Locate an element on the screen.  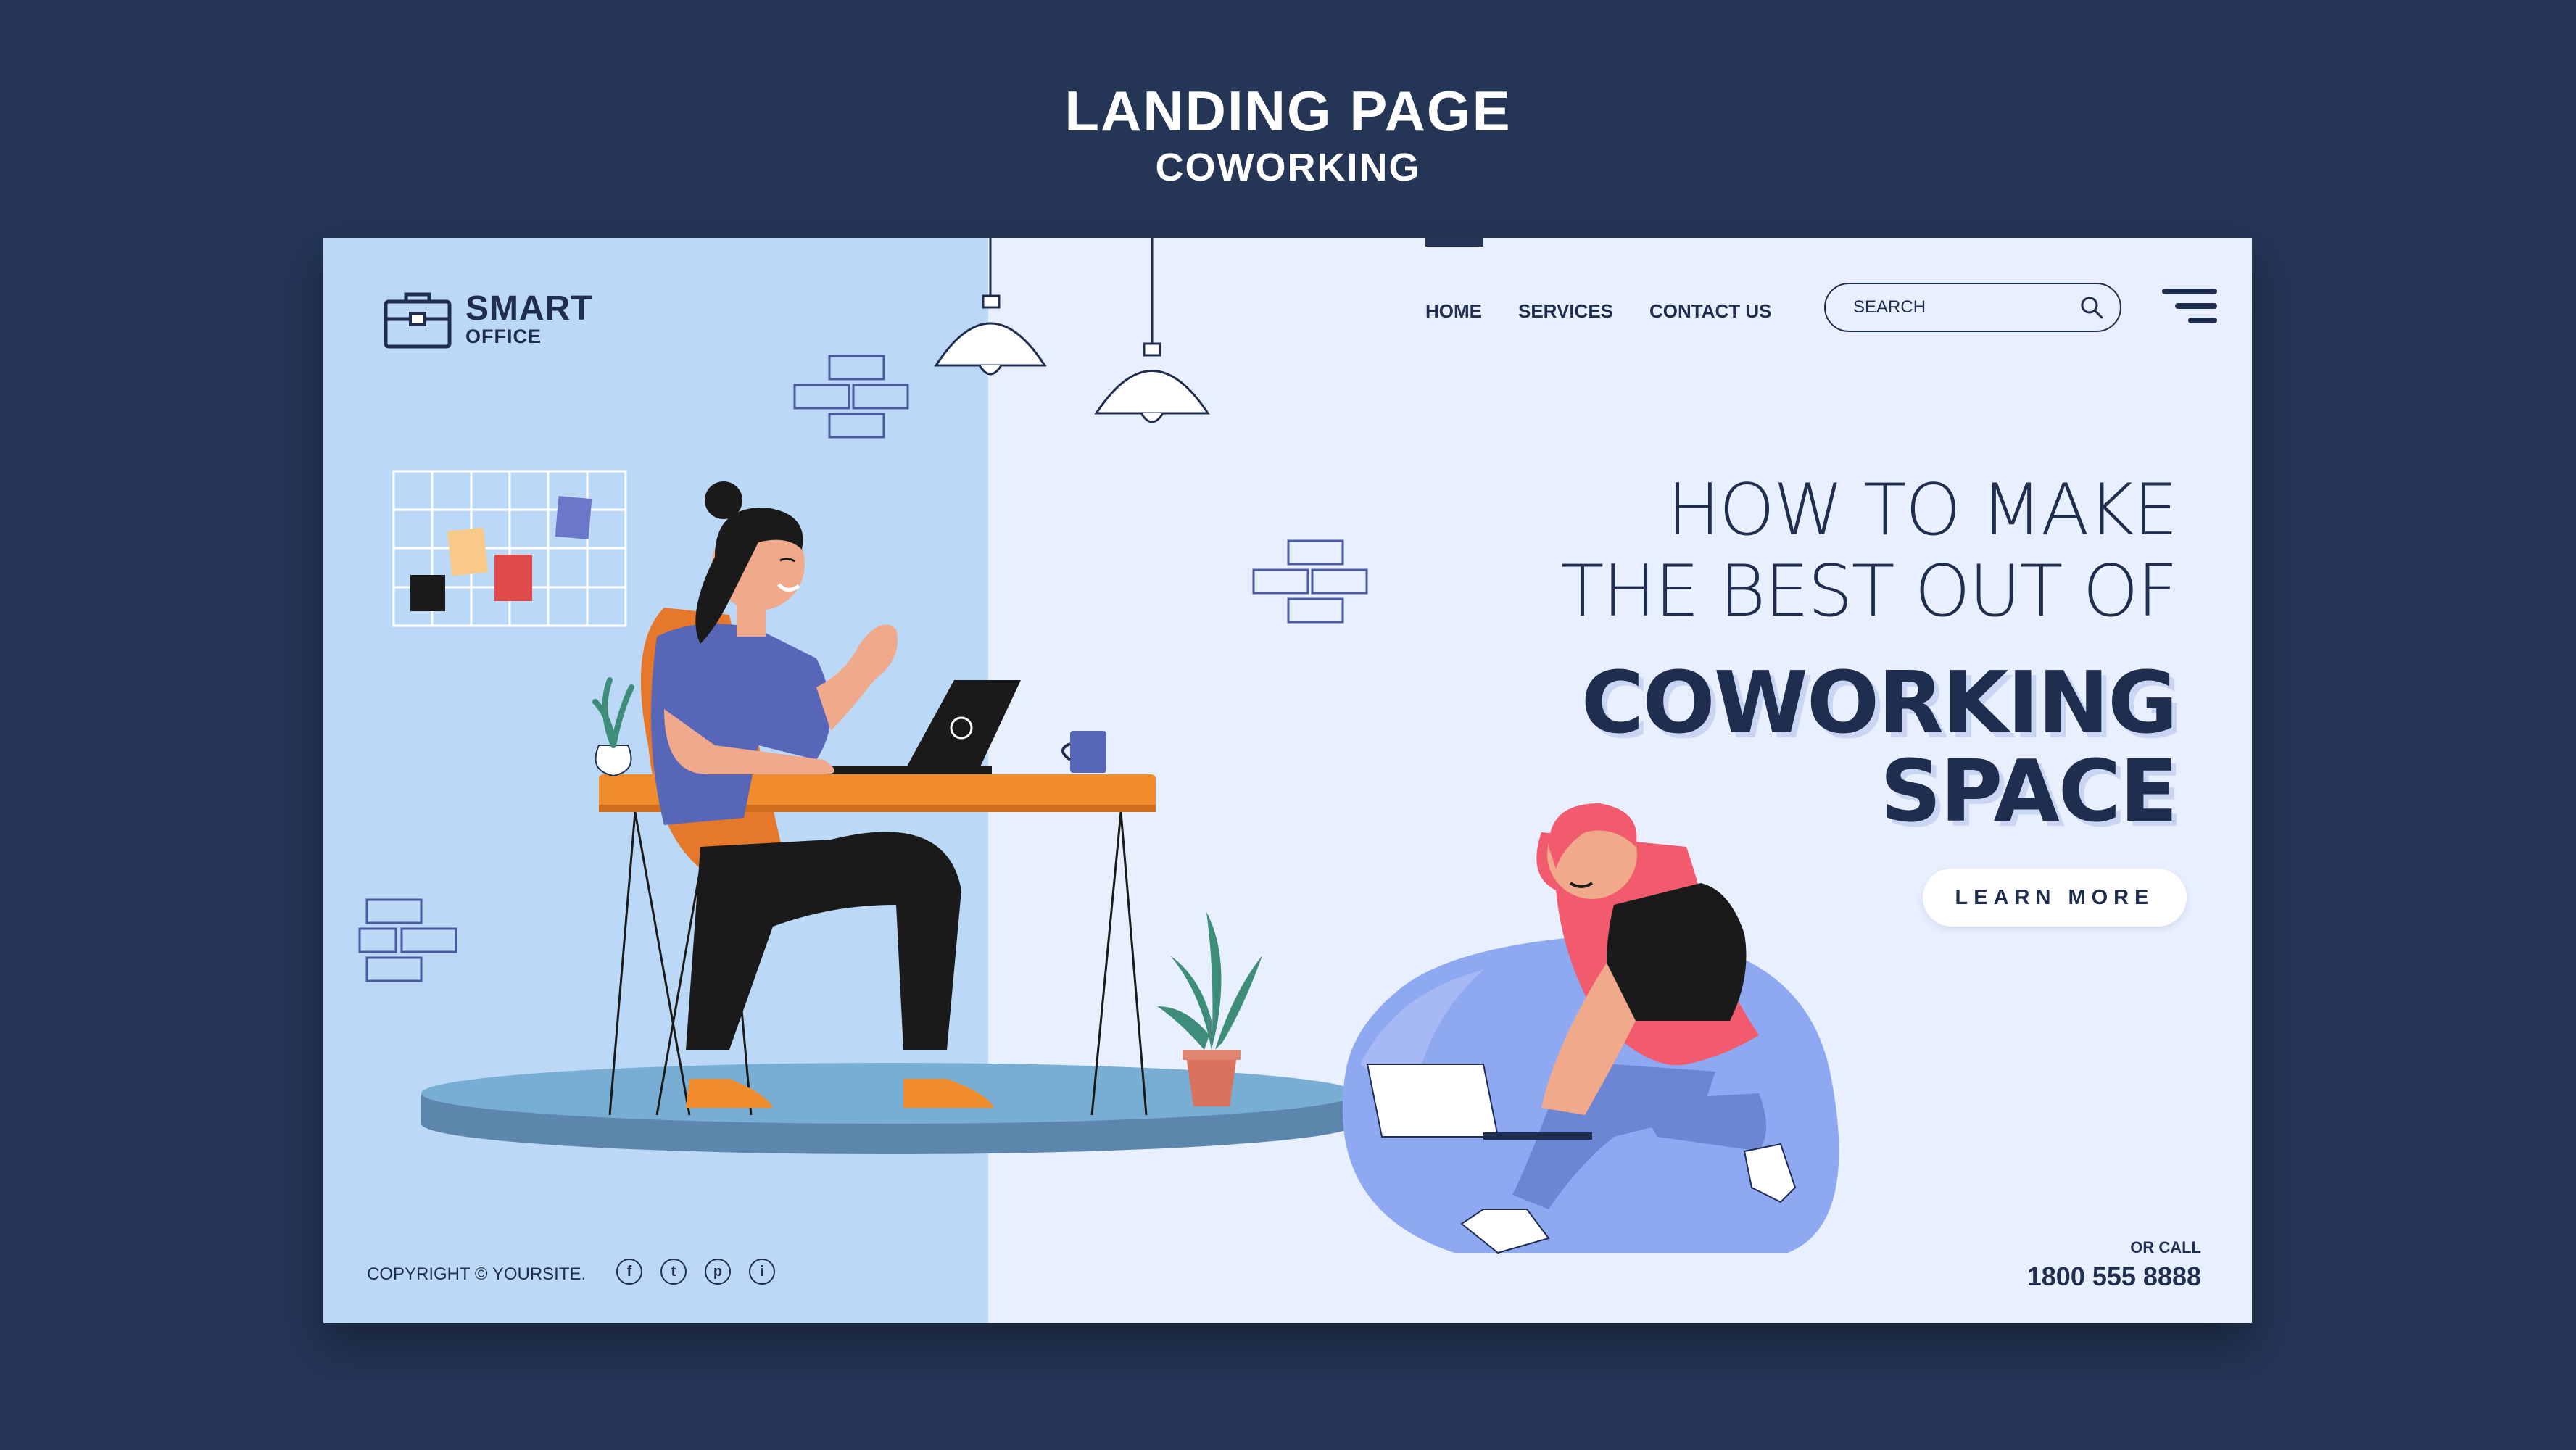
page-title: LANDING PAGE is located at coordinates (1288, 111).